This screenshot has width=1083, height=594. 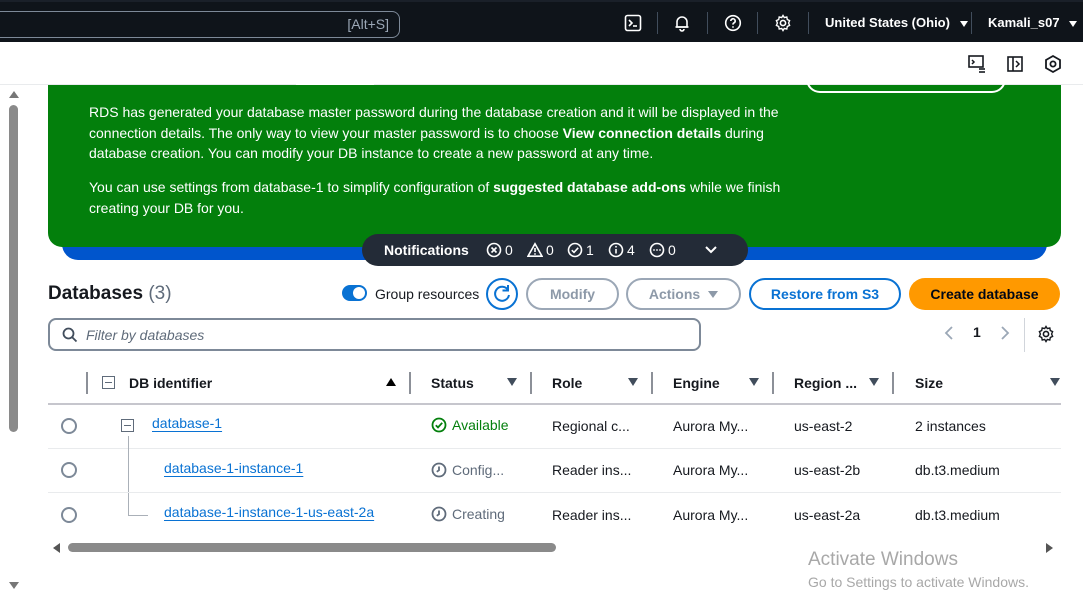 What do you see at coordinates (200, 24) in the screenshot?
I see `search-input: [Alt+S]` at bounding box center [200, 24].